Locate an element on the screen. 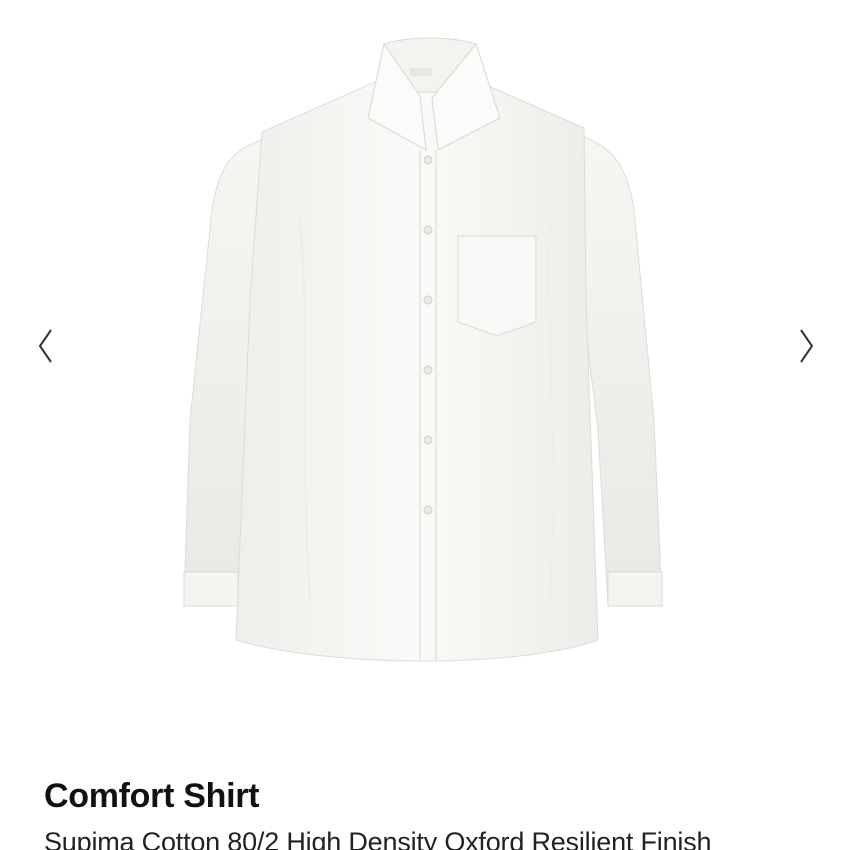 Image resolution: width=850 pixels, height=850 pixels. product-title: Comfort Shirt is located at coordinates (152, 796).